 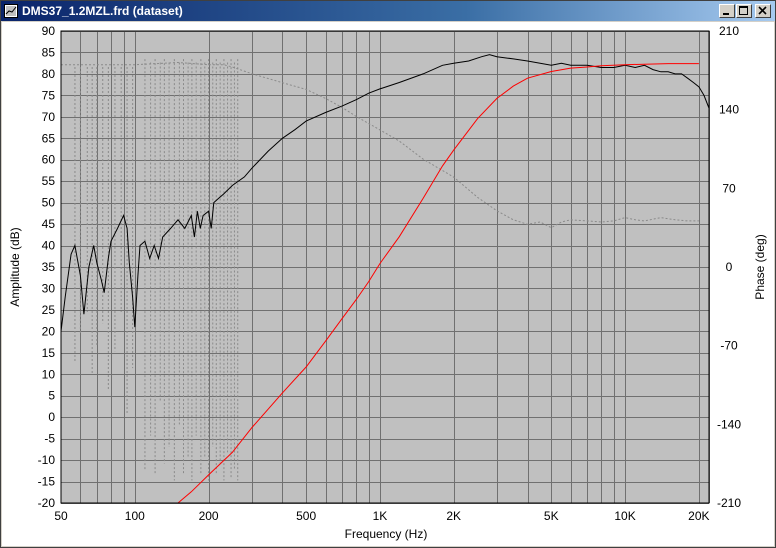 What do you see at coordinates (388, 11) in the screenshot?
I see `title-bar: DMS37_1.2MZL.frd (dataset)` at bounding box center [388, 11].